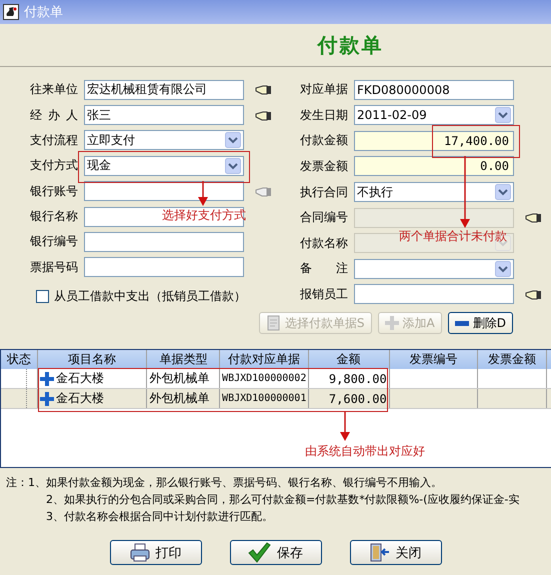 This screenshot has height=575, width=551. What do you see at coordinates (324, 294) in the screenshot?
I see `field-label: 报销员工` at bounding box center [324, 294].